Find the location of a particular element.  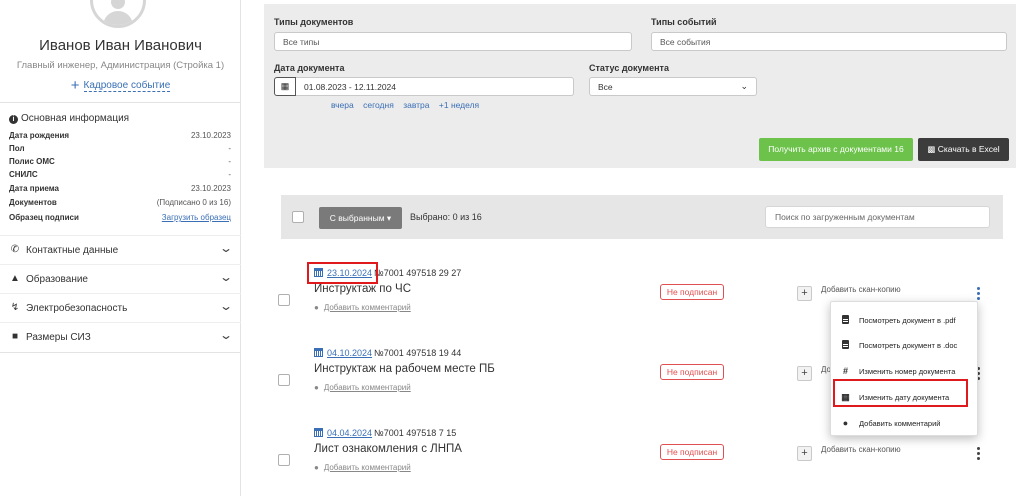

document-date-link: 04.04.2024 is located at coordinates (349, 433).